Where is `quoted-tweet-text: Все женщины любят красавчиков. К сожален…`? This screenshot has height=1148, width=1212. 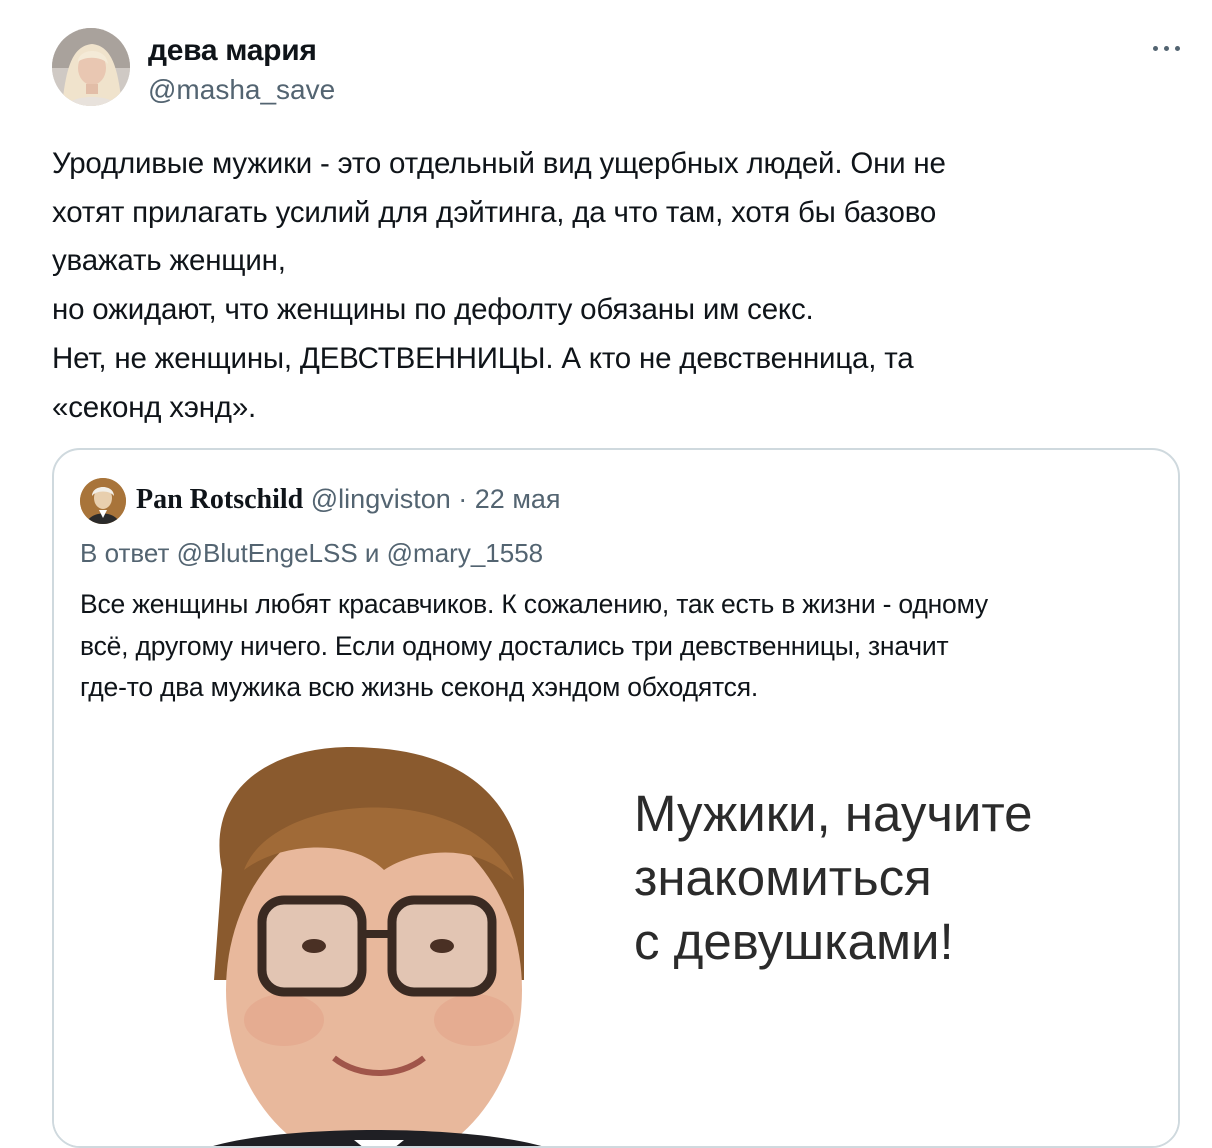 quoted-tweet-text: Все женщины любят красавчиков. К сожален… is located at coordinates (534, 645).